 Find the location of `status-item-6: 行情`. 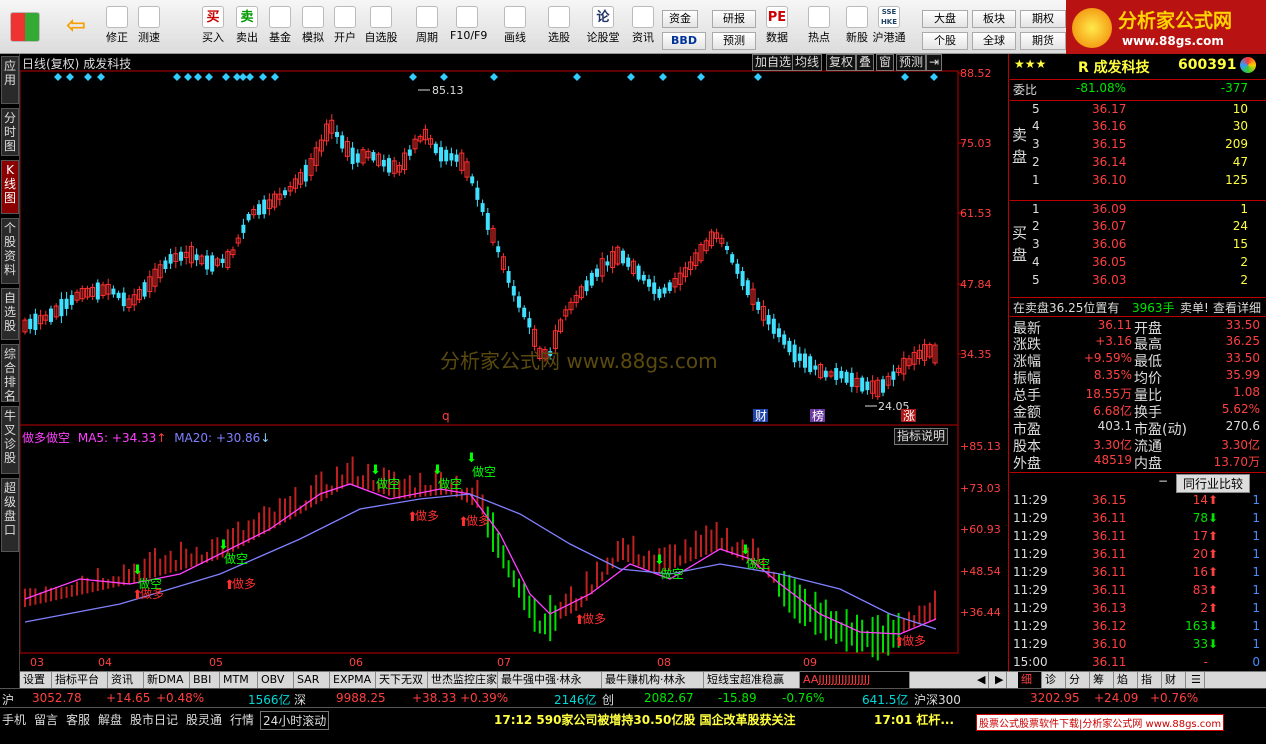

status-item-6: 行情 is located at coordinates (242, 719).